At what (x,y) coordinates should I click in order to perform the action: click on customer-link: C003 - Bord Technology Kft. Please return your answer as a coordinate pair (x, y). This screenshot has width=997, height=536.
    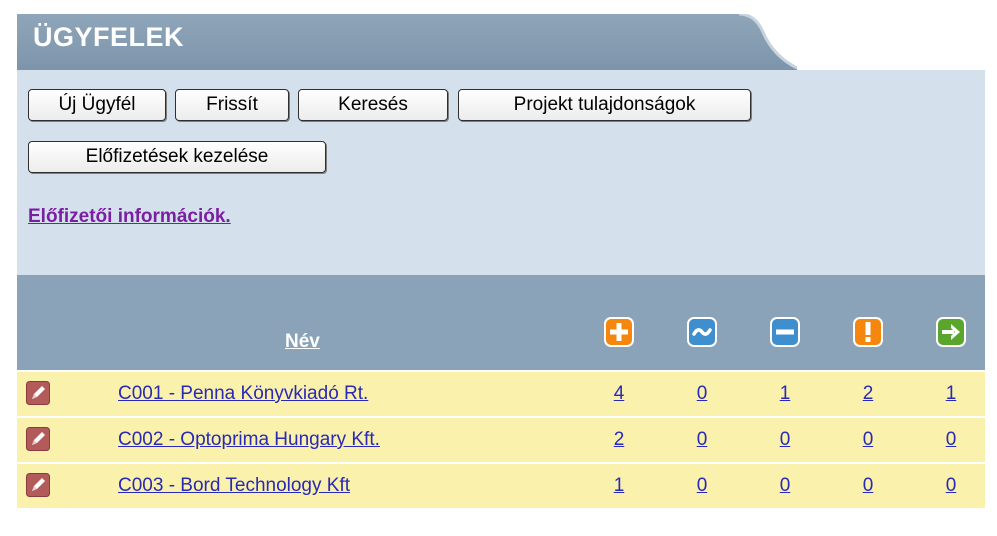
    Looking at the image, I should click on (234, 486).